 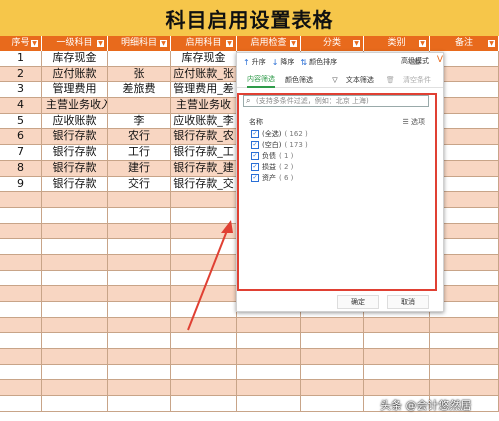 I want to click on filter-list-item: ✓ 资产( 6 ), so click(x=336, y=177).